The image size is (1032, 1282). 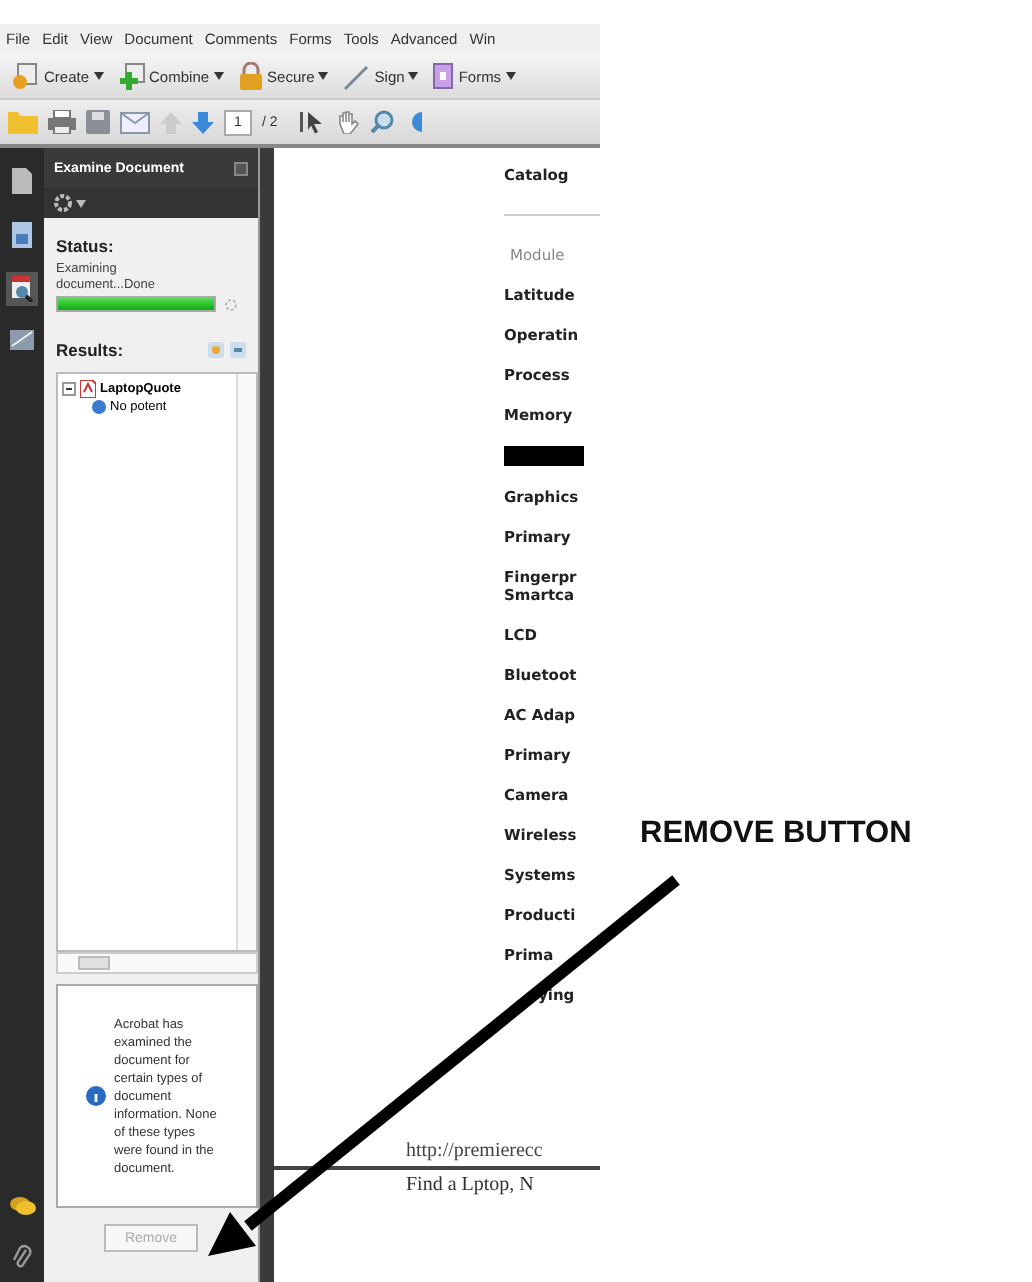 I want to click on envelope-icon, so click(x=135, y=122).